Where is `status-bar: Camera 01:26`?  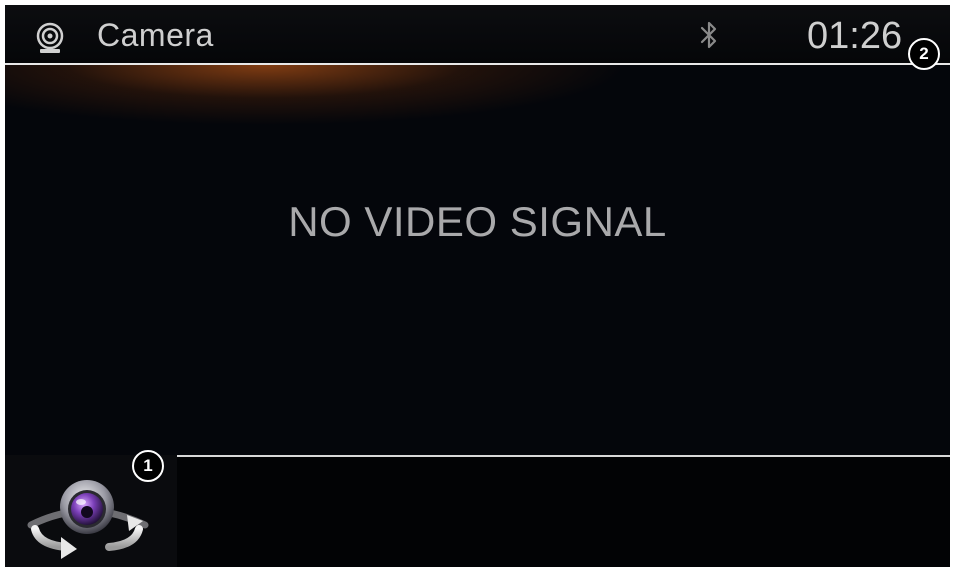
status-bar: Camera 01:26 is located at coordinates (477, 34).